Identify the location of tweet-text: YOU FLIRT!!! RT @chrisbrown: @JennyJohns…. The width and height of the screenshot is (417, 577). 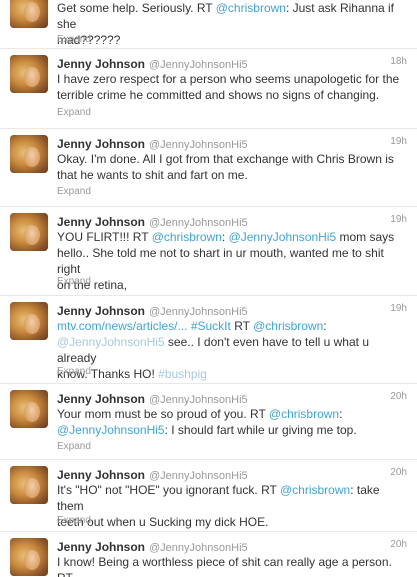
(232, 261).